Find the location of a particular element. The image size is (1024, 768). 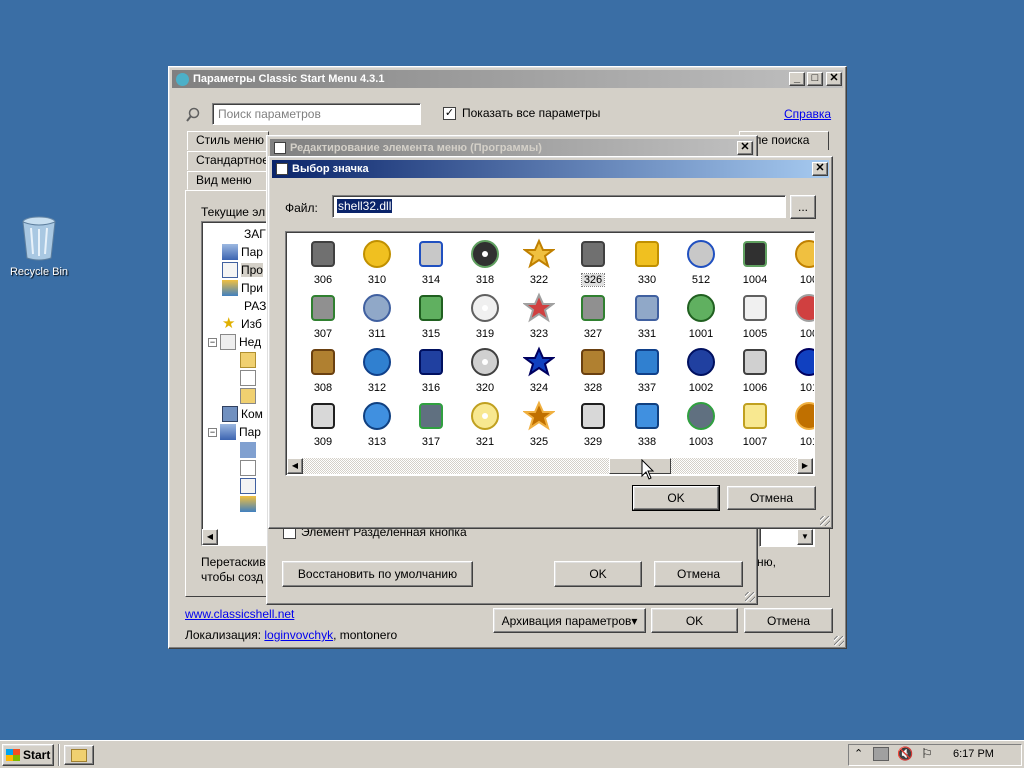

icon-option: 1001 is located at coordinates (701, 316).